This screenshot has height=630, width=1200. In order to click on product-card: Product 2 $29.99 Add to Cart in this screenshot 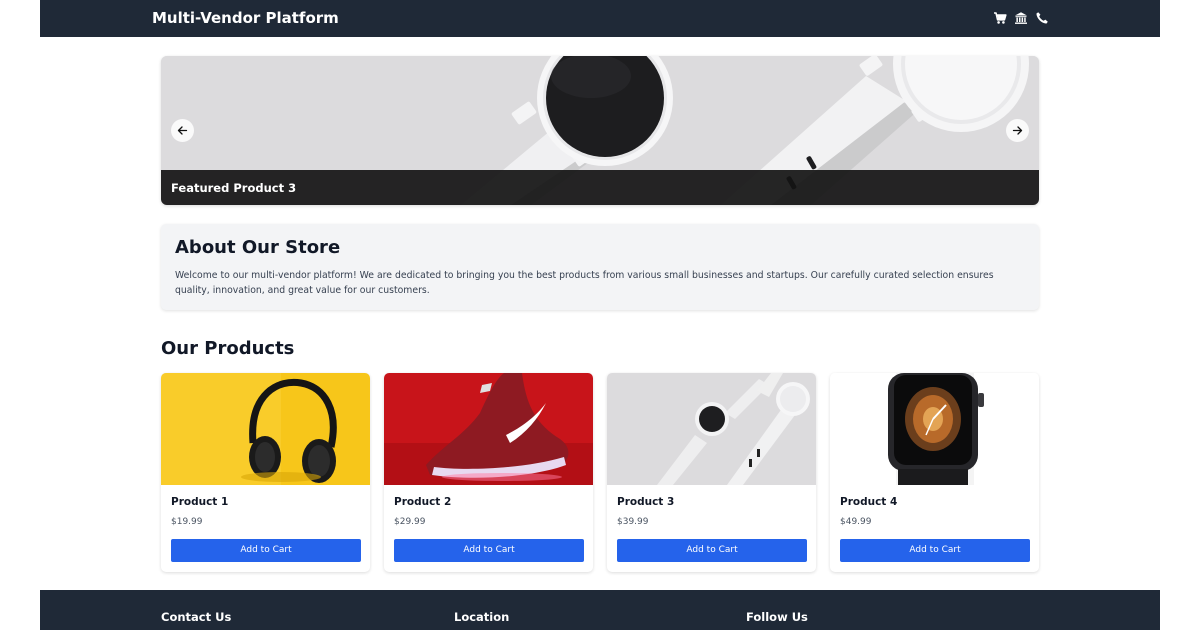, I will do `click(488, 472)`.